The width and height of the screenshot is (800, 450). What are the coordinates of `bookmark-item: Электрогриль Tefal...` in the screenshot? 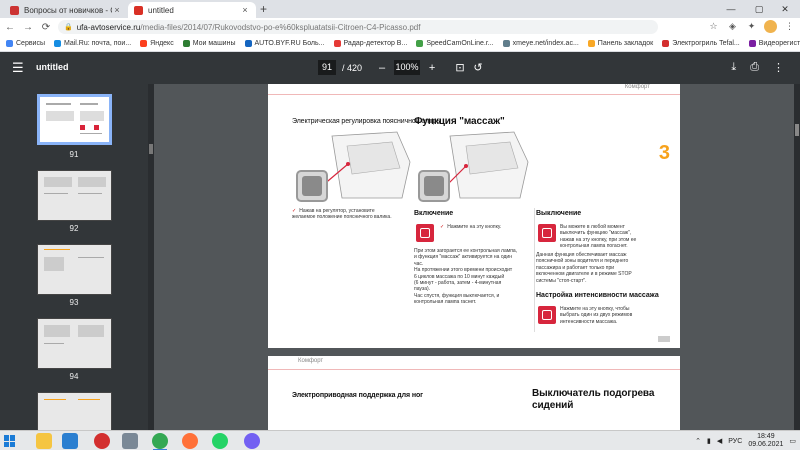 It's located at (701, 43).